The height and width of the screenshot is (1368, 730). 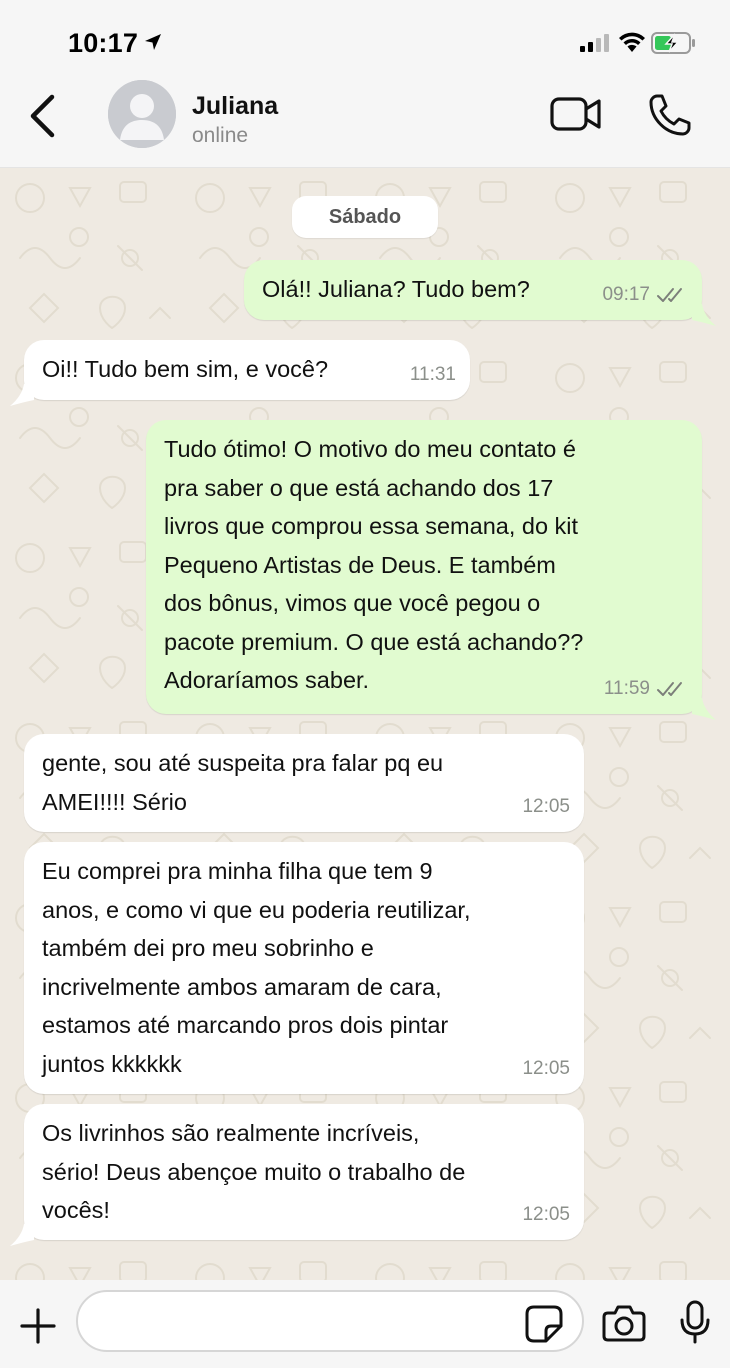 I want to click on avatar, so click(x=142, y=114).